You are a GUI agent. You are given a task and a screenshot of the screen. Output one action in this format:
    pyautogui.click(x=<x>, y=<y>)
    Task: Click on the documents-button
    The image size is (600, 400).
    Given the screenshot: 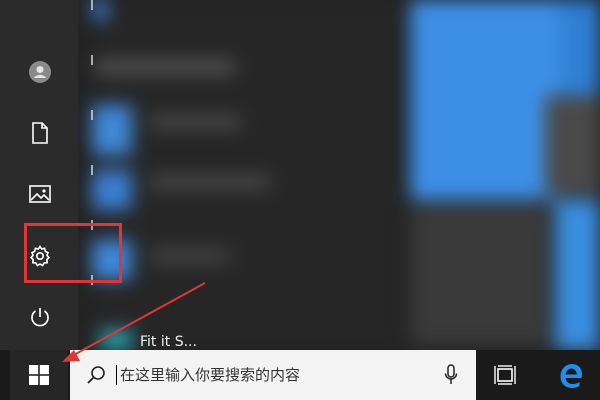 What is the action you would take?
    pyautogui.click(x=40, y=133)
    